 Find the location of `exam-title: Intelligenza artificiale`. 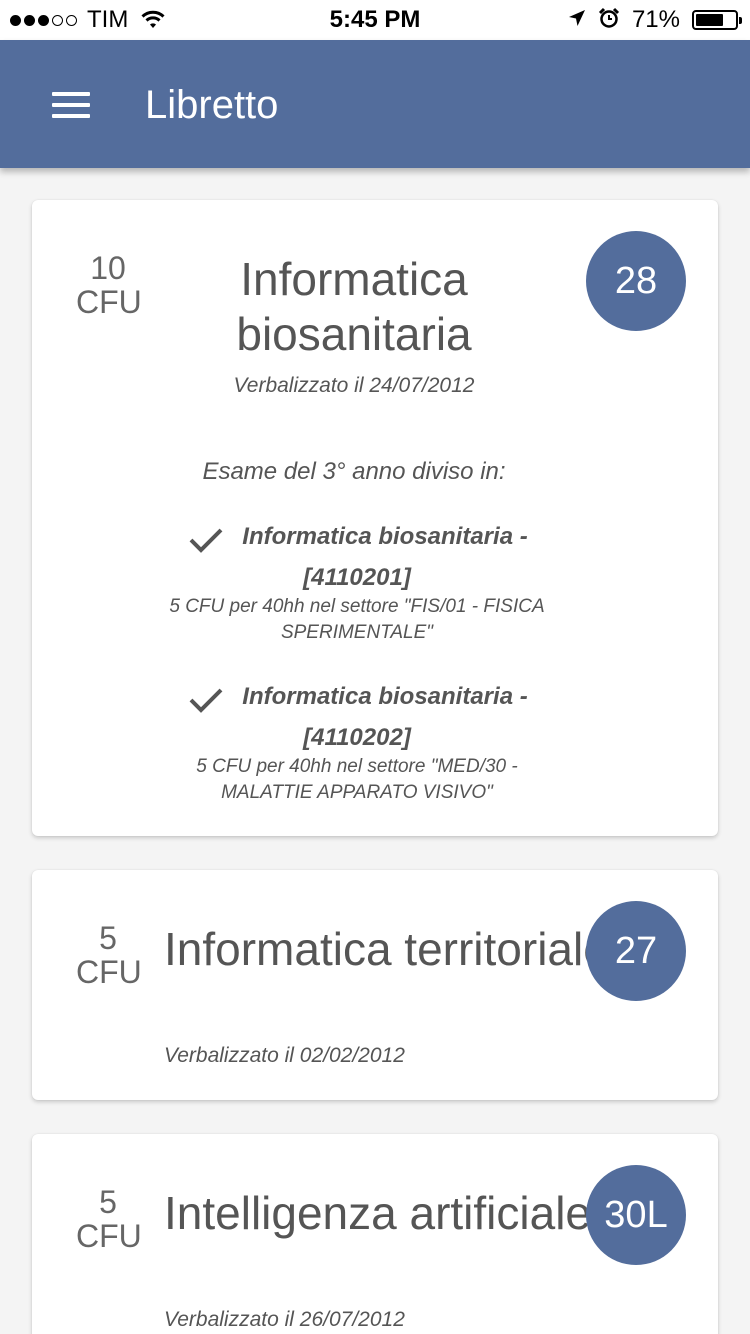

exam-title: Intelligenza artificiale is located at coordinates (378, 1213).